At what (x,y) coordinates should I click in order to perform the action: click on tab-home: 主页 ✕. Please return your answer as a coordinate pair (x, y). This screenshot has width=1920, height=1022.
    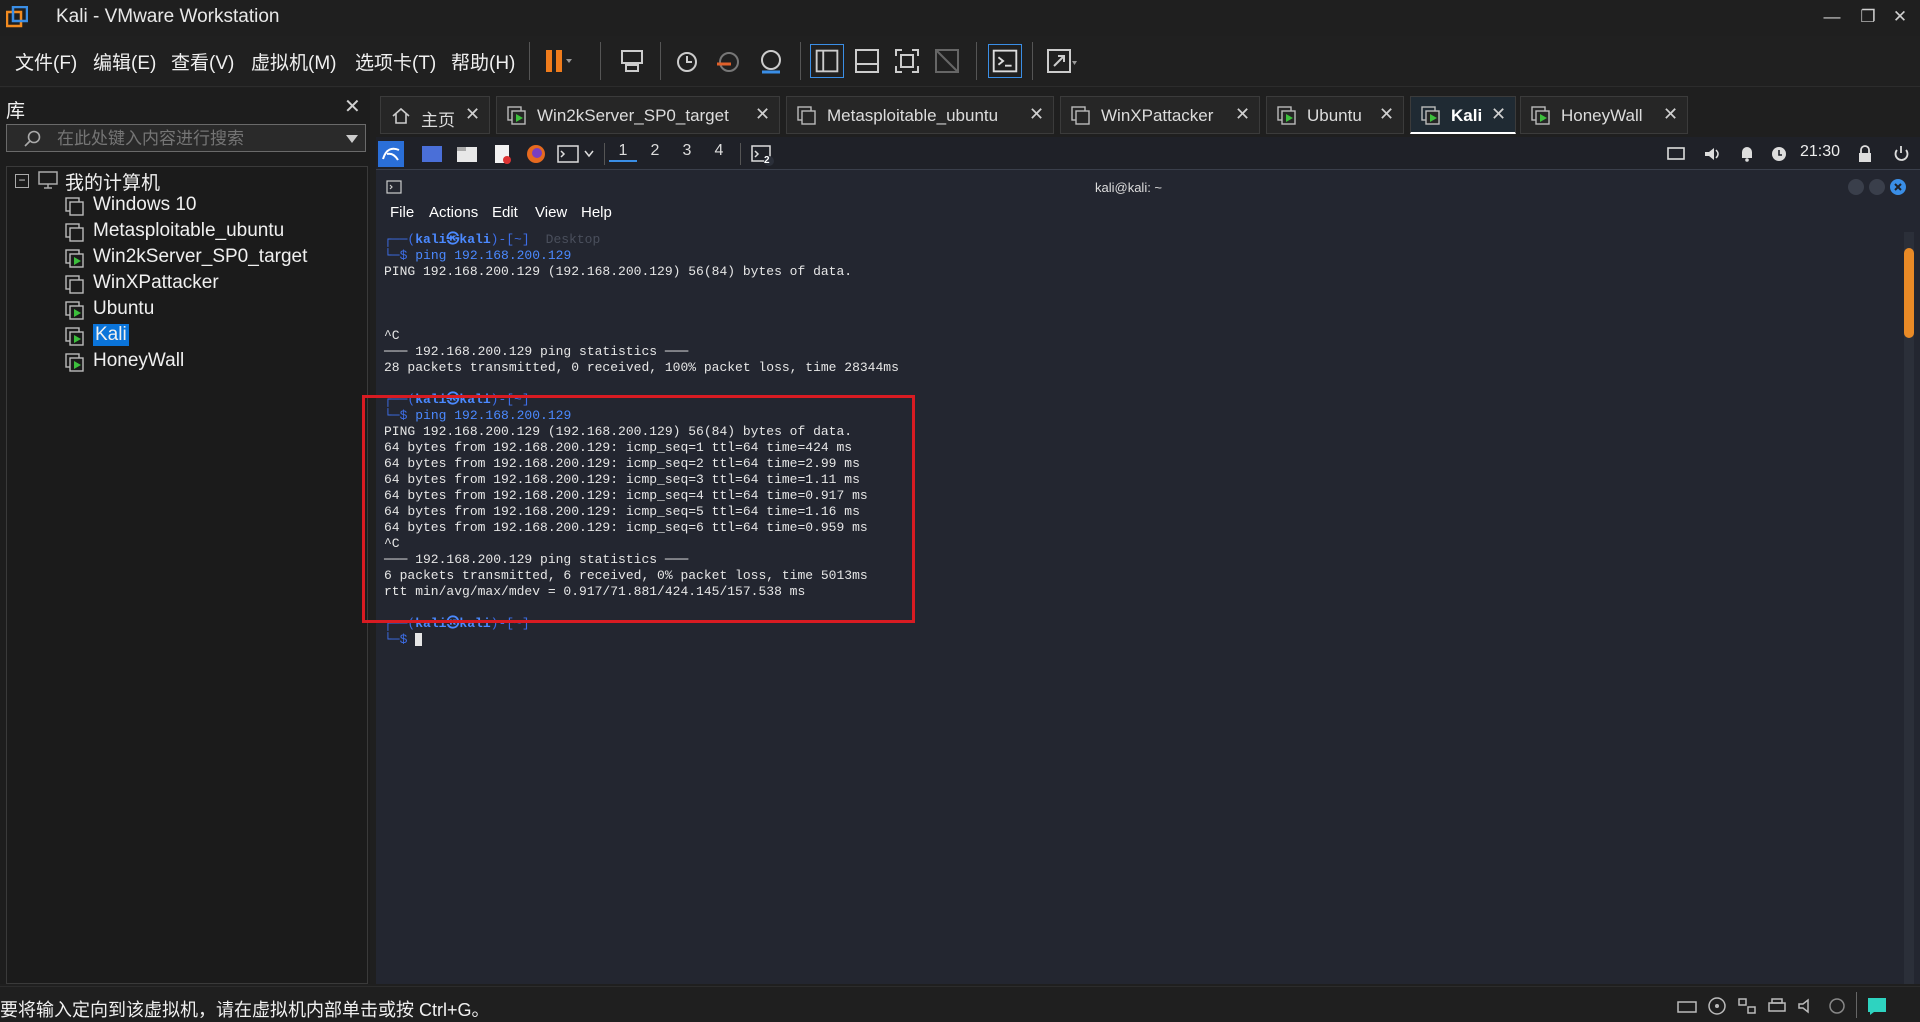
    Looking at the image, I should click on (435, 115).